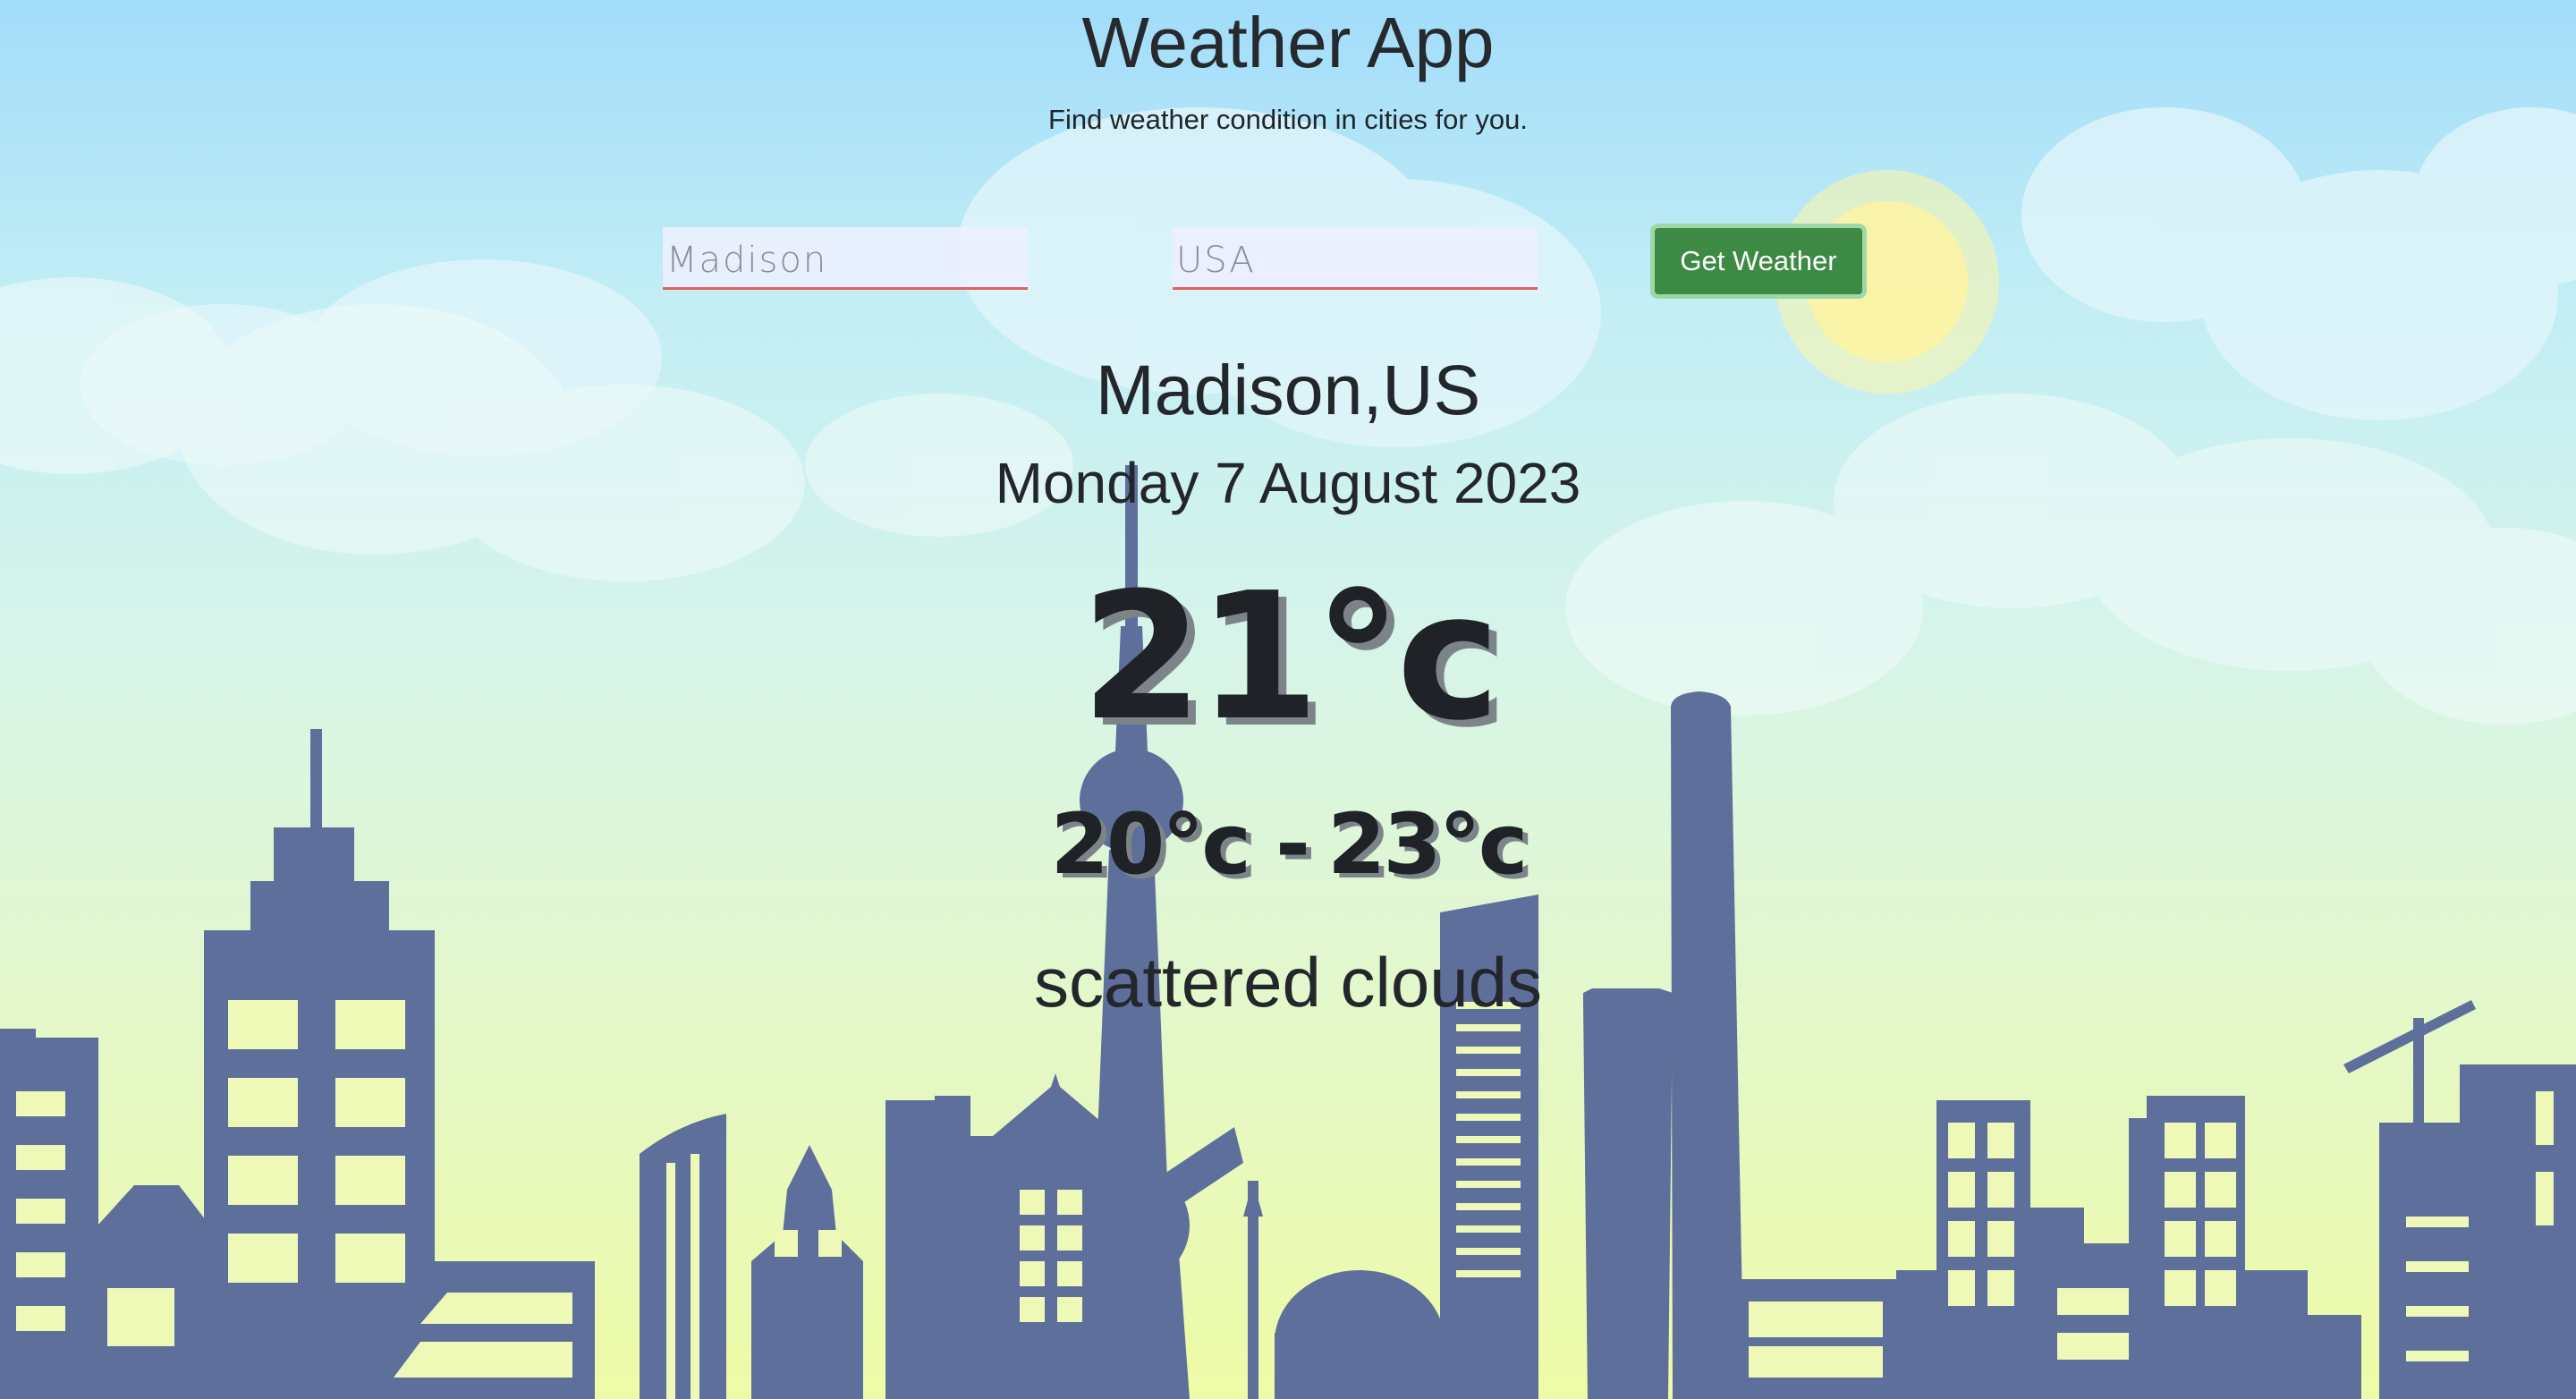 The height and width of the screenshot is (1399, 2576). What do you see at coordinates (1288, 483) in the screenshot?
I see `current-date: Monday 7 August 2023` at bounding box center [1288, 483].